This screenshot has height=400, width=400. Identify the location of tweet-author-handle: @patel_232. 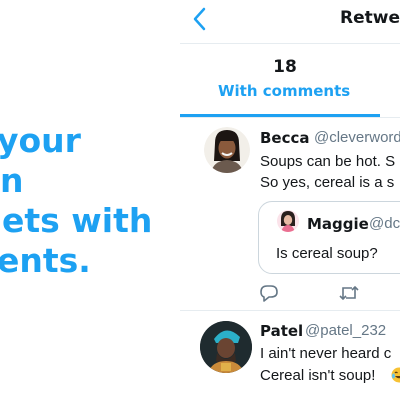
(345, 330).